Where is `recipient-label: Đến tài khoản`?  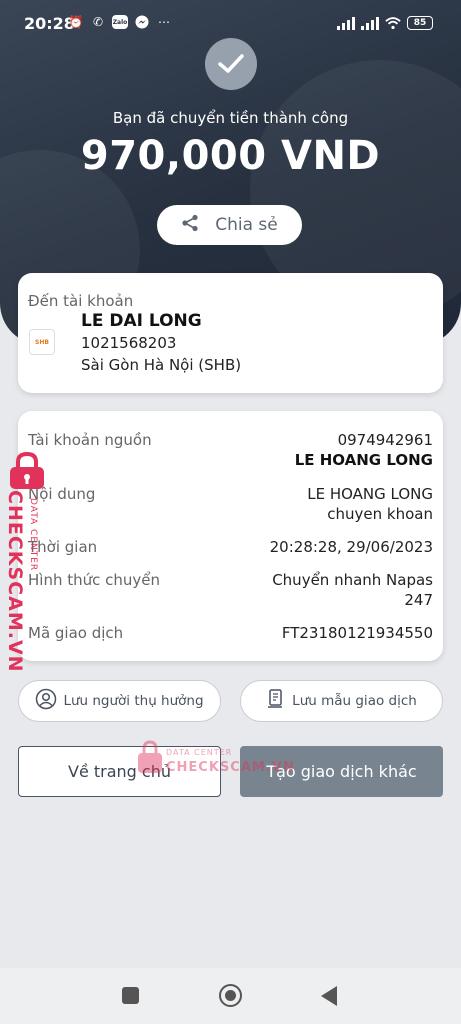
recipient-label: Đến tài khoản is located at coordinates (81, 301).